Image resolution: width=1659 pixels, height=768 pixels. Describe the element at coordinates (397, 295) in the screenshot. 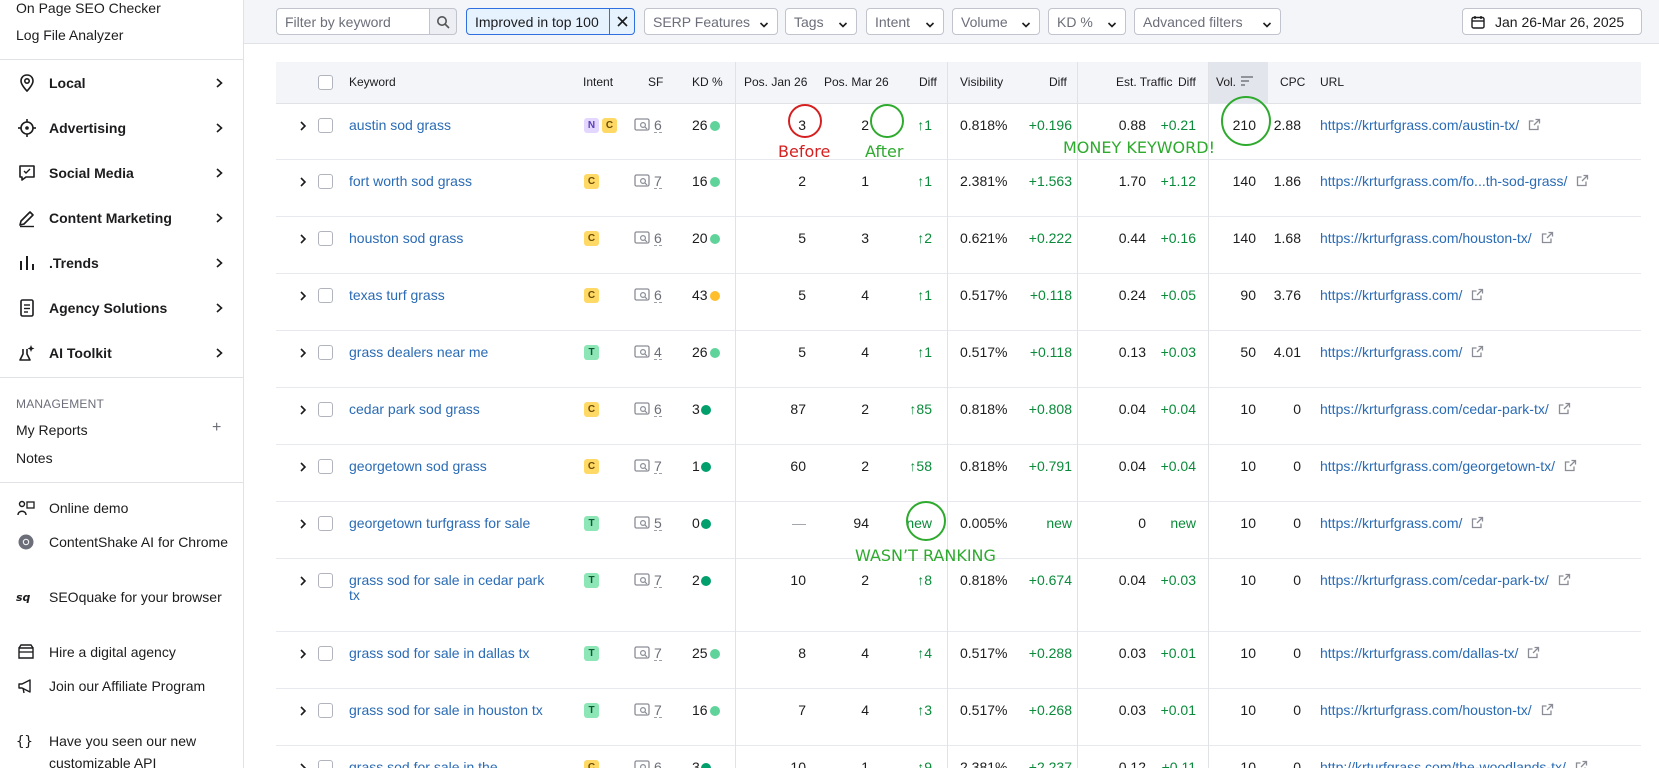

I see `keyword-link: texas turf grass` at that location.